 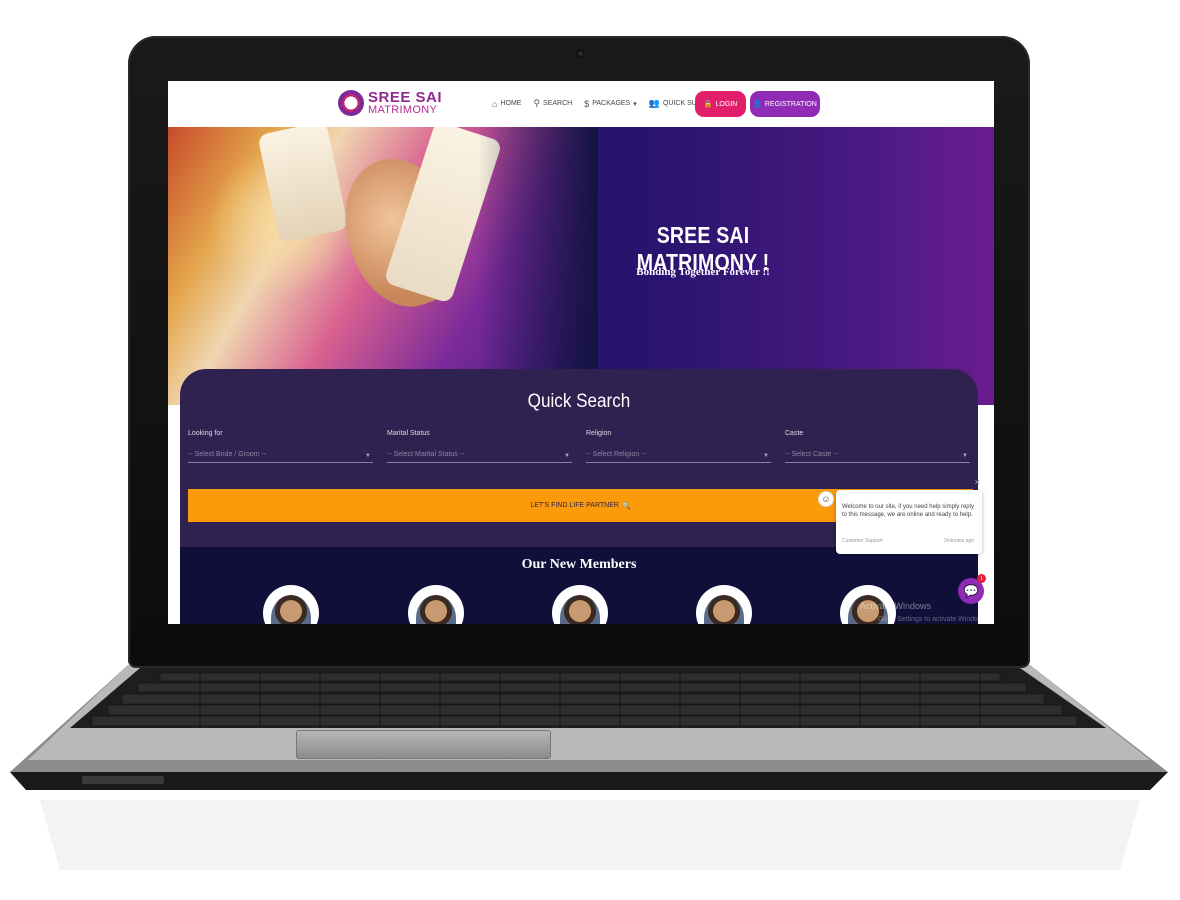 I want to click on dollar-icon: $, so click(x=587, y=103).